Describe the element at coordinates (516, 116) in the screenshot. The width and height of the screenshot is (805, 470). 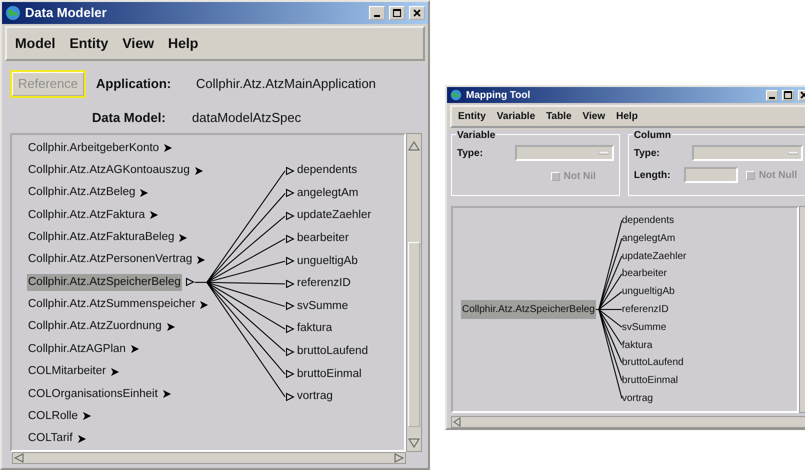
I see `menu-item: Variable` at that location.